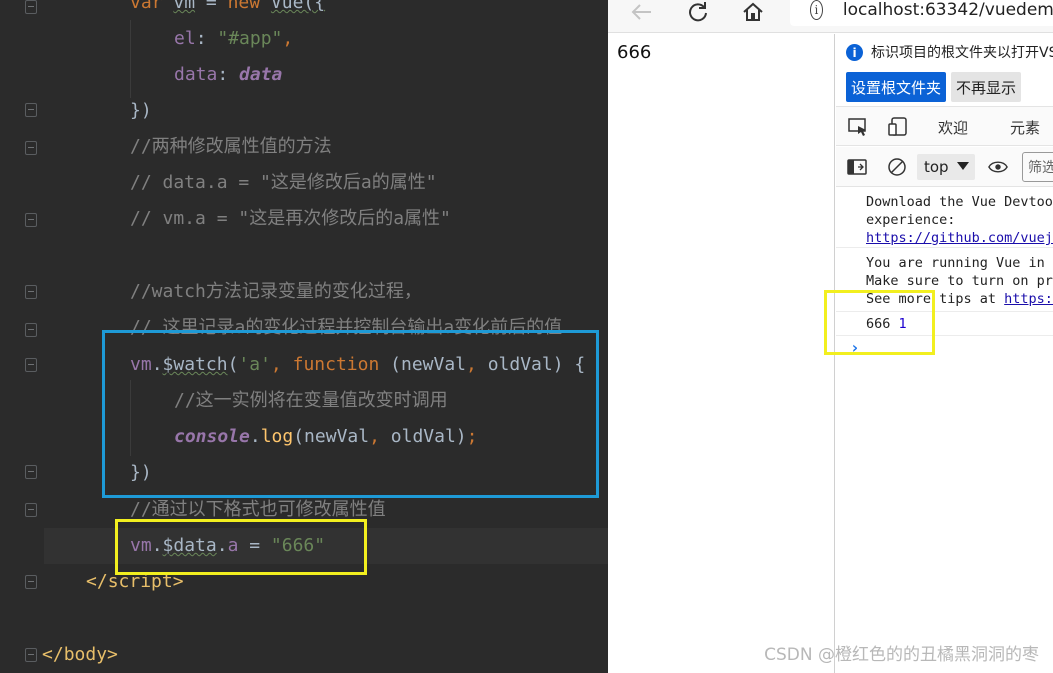 This screenshot has height=673, width=1053. Describe the element at coordinates (986, 87) in the screenshot. I see `dont-show-again-button: 不再显示` at that location.